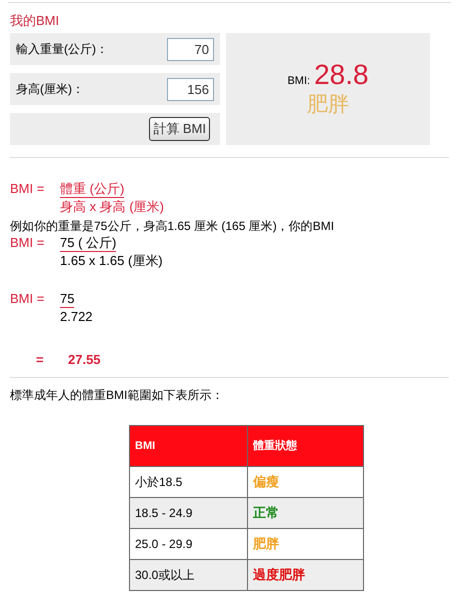  I want to click on field-label: 輸入重量(公斤)：, so click(62, 49).